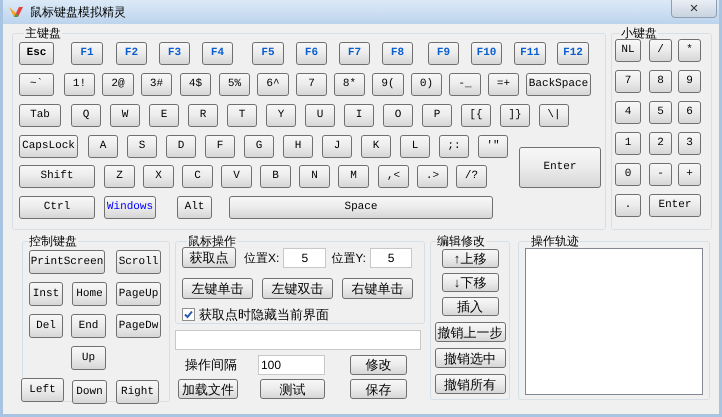 This screenshot has width=722, height=417. I want to click on key: 4, so click(628, 112).